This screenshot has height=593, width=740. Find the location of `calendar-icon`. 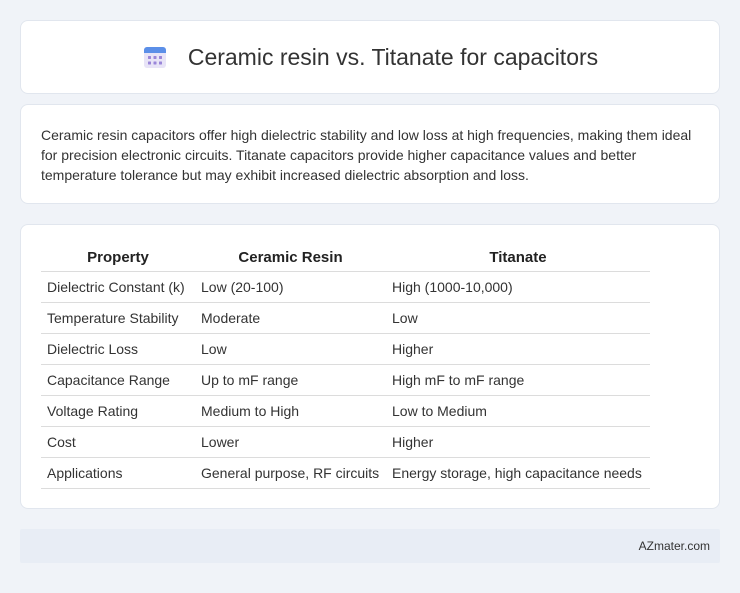

calendar-icon is located at coordinates (154, 57).